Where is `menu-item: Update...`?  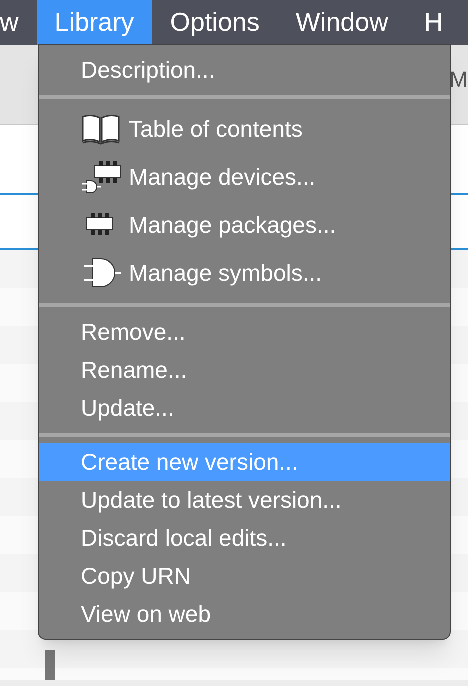 menu-item: Update... is located at coordinates (244, 408).